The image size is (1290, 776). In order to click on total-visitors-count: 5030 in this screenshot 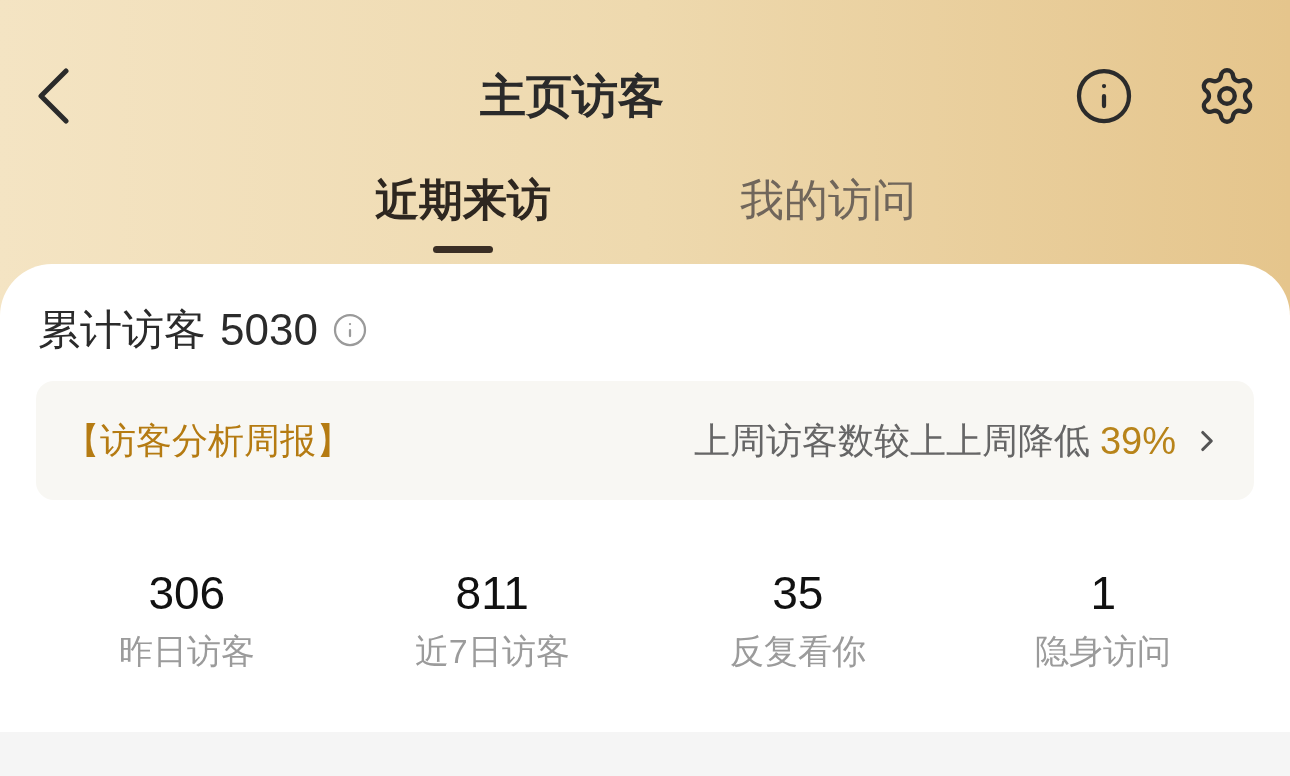, I will do `click(269, 330)`.